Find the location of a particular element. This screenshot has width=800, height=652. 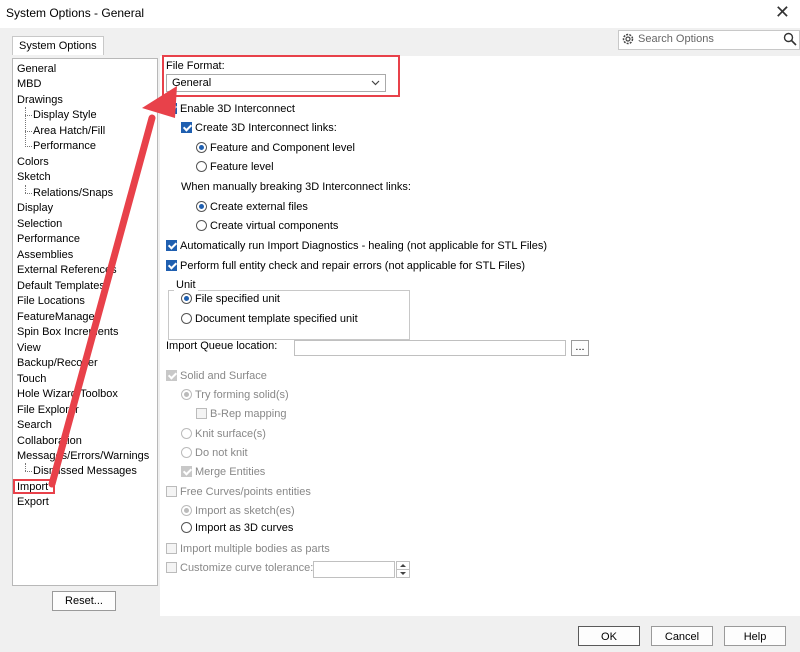

knit-surface-label: Knit surface(s) is located at coordinates (230, 434).